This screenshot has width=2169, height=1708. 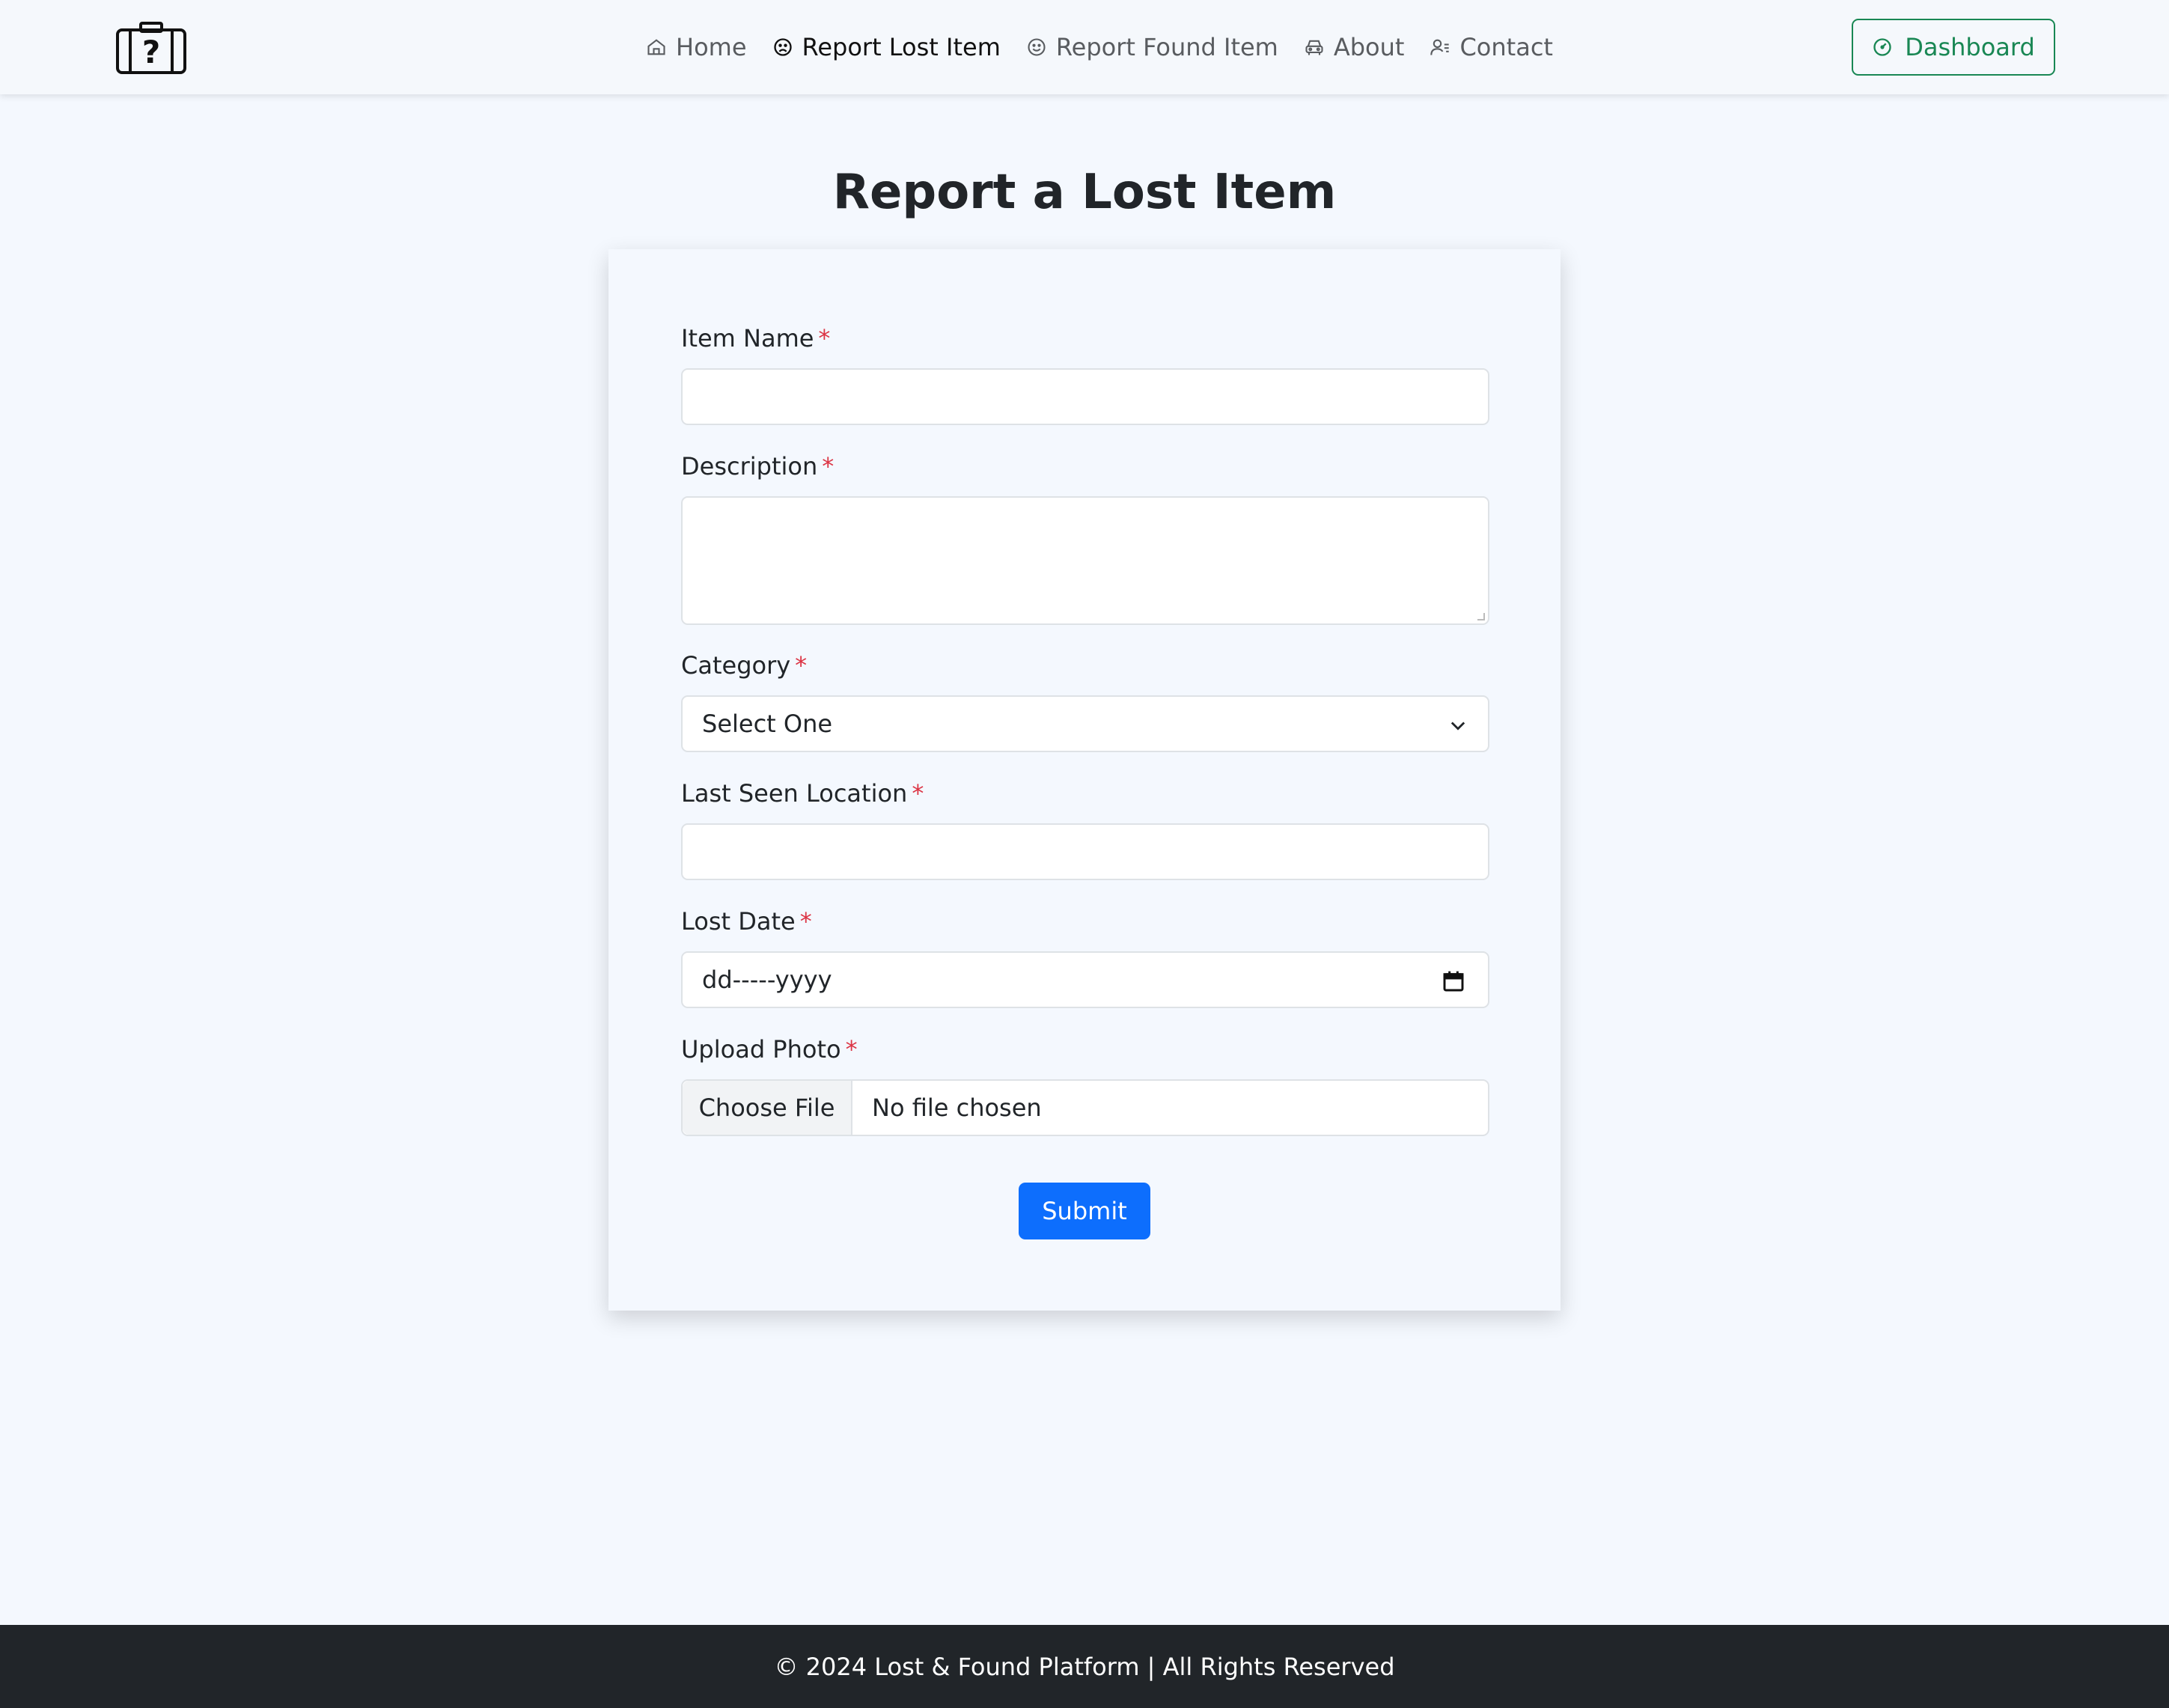 I want to click on category-group: Category * Select One, so click(x=1085, y=701).